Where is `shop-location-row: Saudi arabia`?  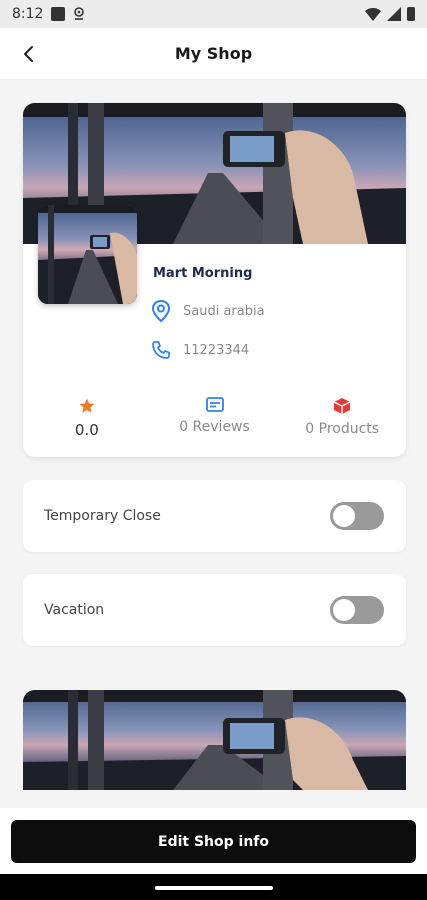 shop-location-row: Saudi arabia is located at coordinates (208, 311).